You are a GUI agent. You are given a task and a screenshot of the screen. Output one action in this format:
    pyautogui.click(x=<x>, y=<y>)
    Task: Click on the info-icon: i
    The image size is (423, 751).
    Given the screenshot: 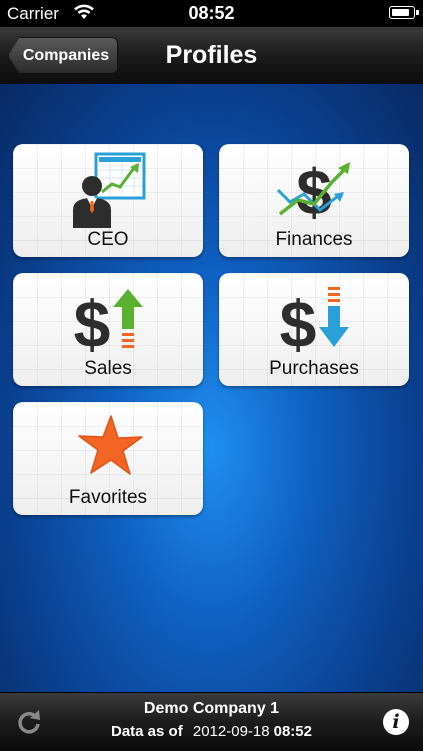 What is the action you would take?
    pyautogui.click(x=396, y=722)
    